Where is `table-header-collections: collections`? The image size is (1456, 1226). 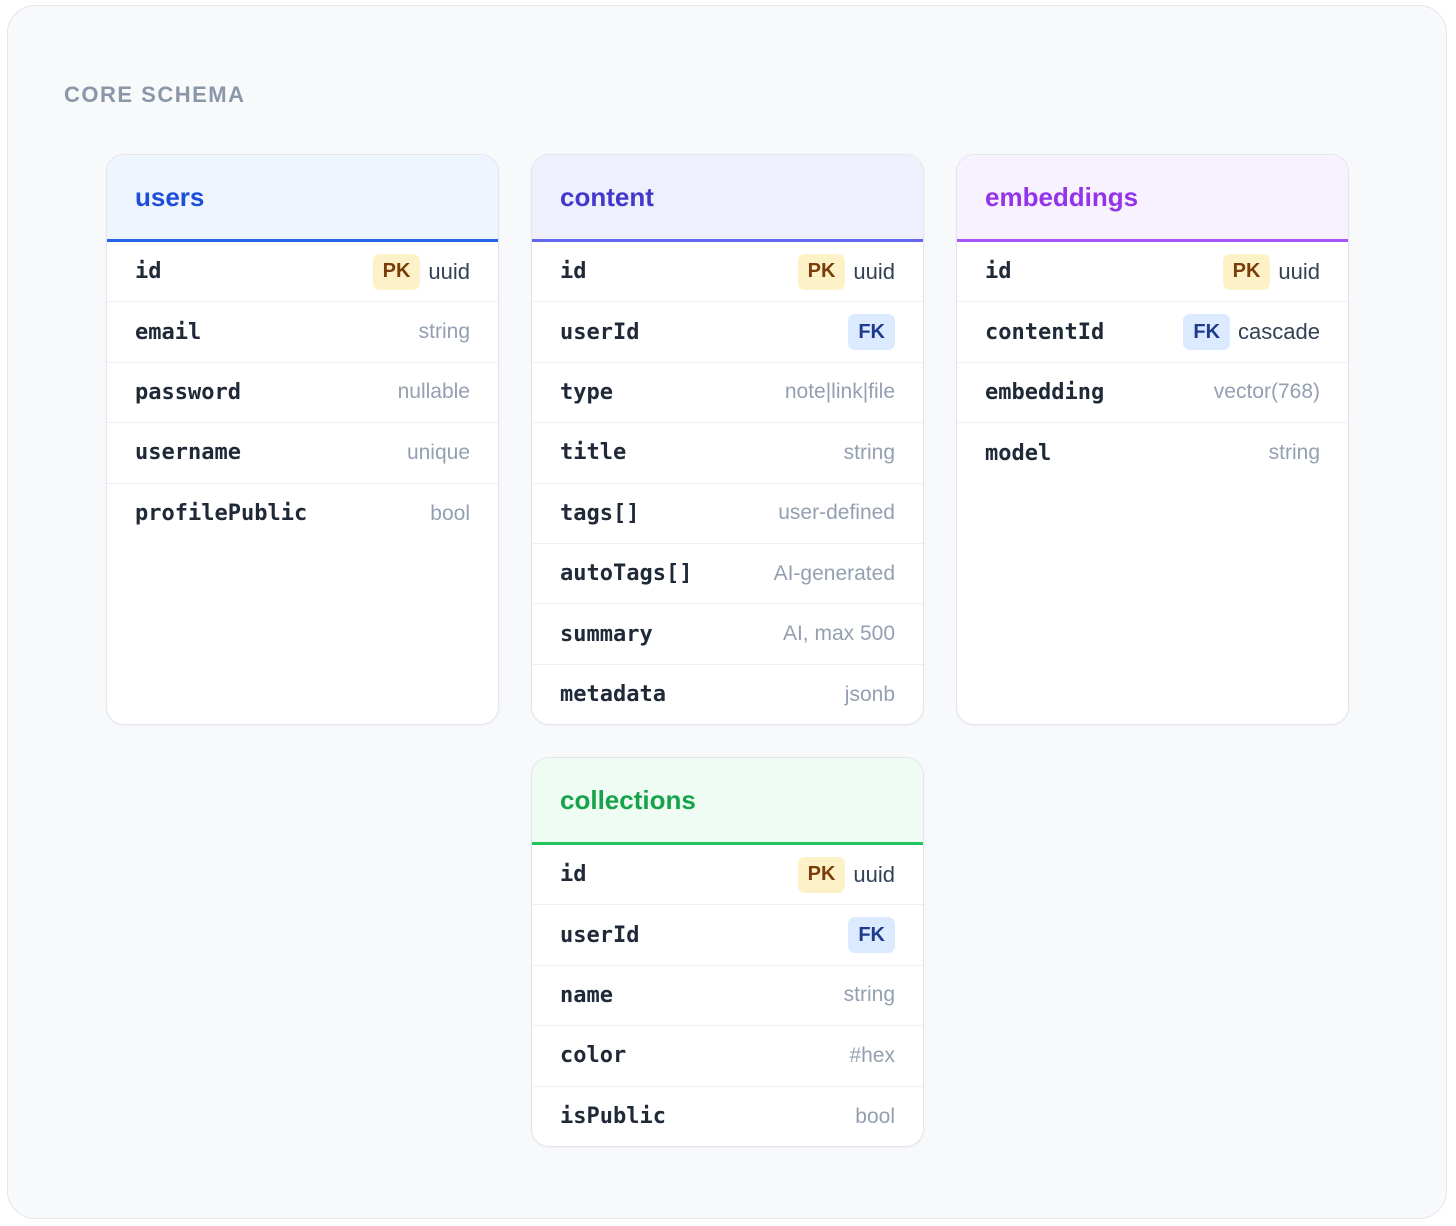 table-header-collections: collections is located at coordinates (727, 801).